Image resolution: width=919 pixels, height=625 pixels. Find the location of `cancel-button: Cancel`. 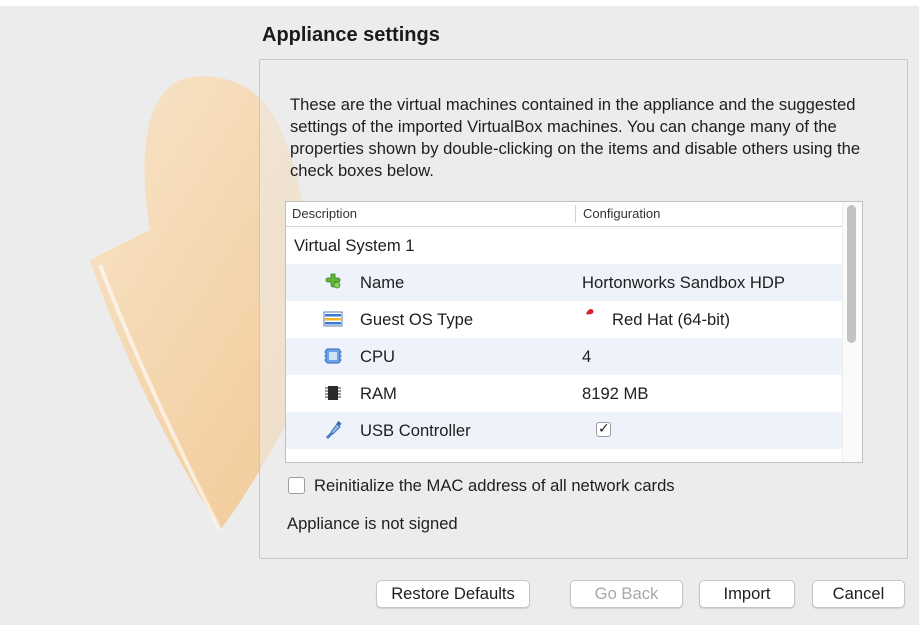

cancel-button: Cancel is located at coordinates (858, 594).